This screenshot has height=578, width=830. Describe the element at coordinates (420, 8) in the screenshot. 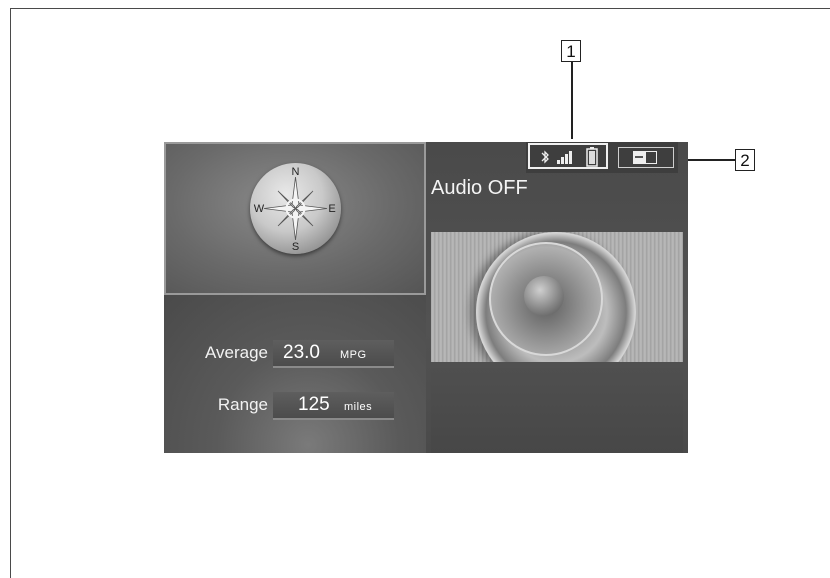

I see `frame-top-rule` at that location.